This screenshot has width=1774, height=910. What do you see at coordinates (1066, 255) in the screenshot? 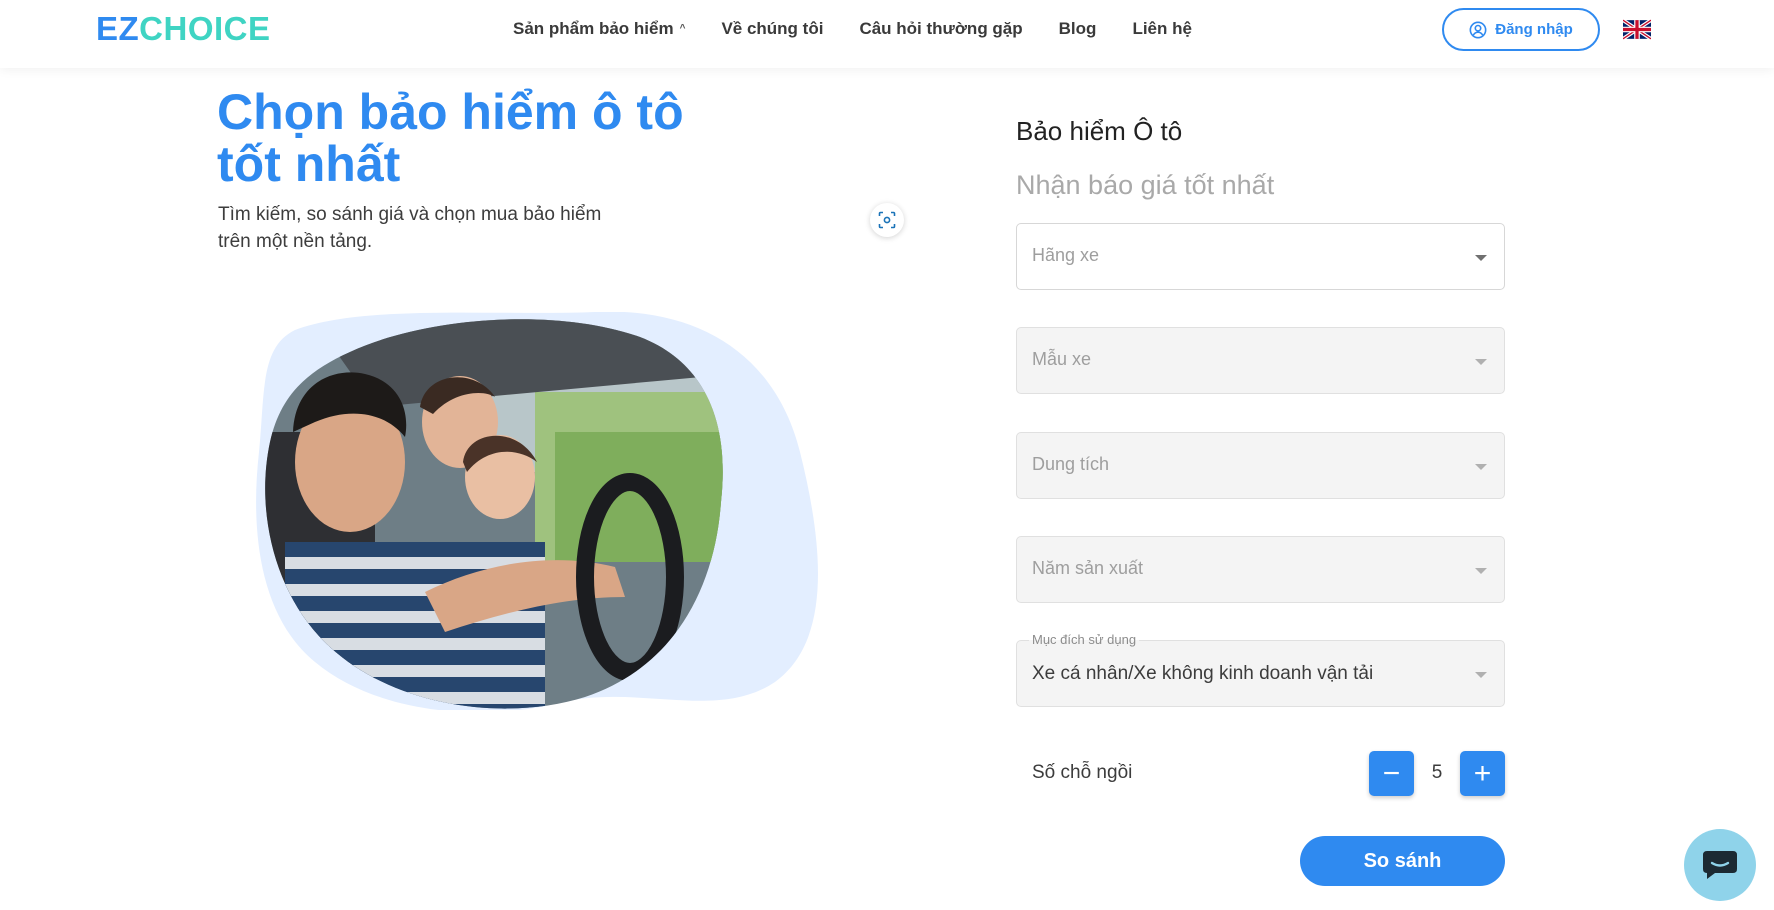
I see `car-brand-placeholder: Hãng xe` at bounding box center [1066, 255].